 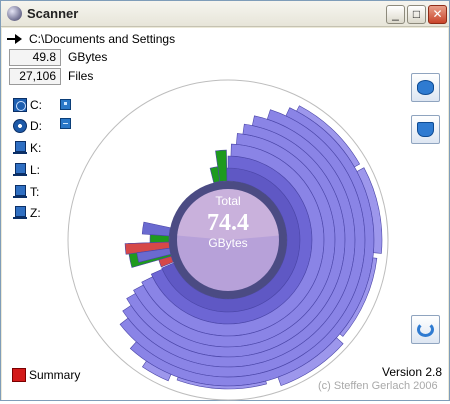 I want to click on refresh-icon, so click(x=425, y=329).